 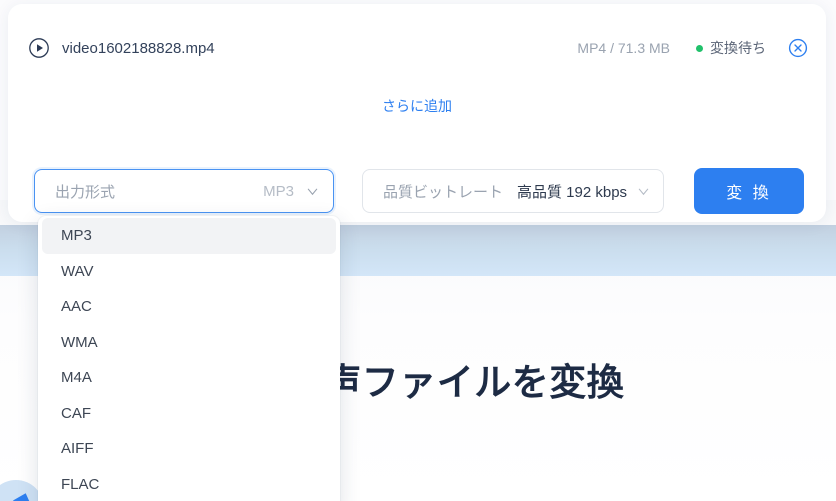 What do you see at coordinates (623, 48) in the screenshot?
I see `file-meta: MP4 / 71.3 MB` at bounding box center [623, 48].